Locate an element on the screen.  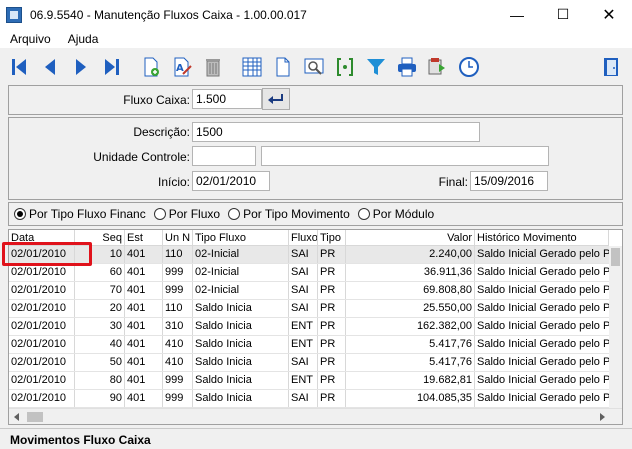
trash-icon is located at coordinates (213, 67).